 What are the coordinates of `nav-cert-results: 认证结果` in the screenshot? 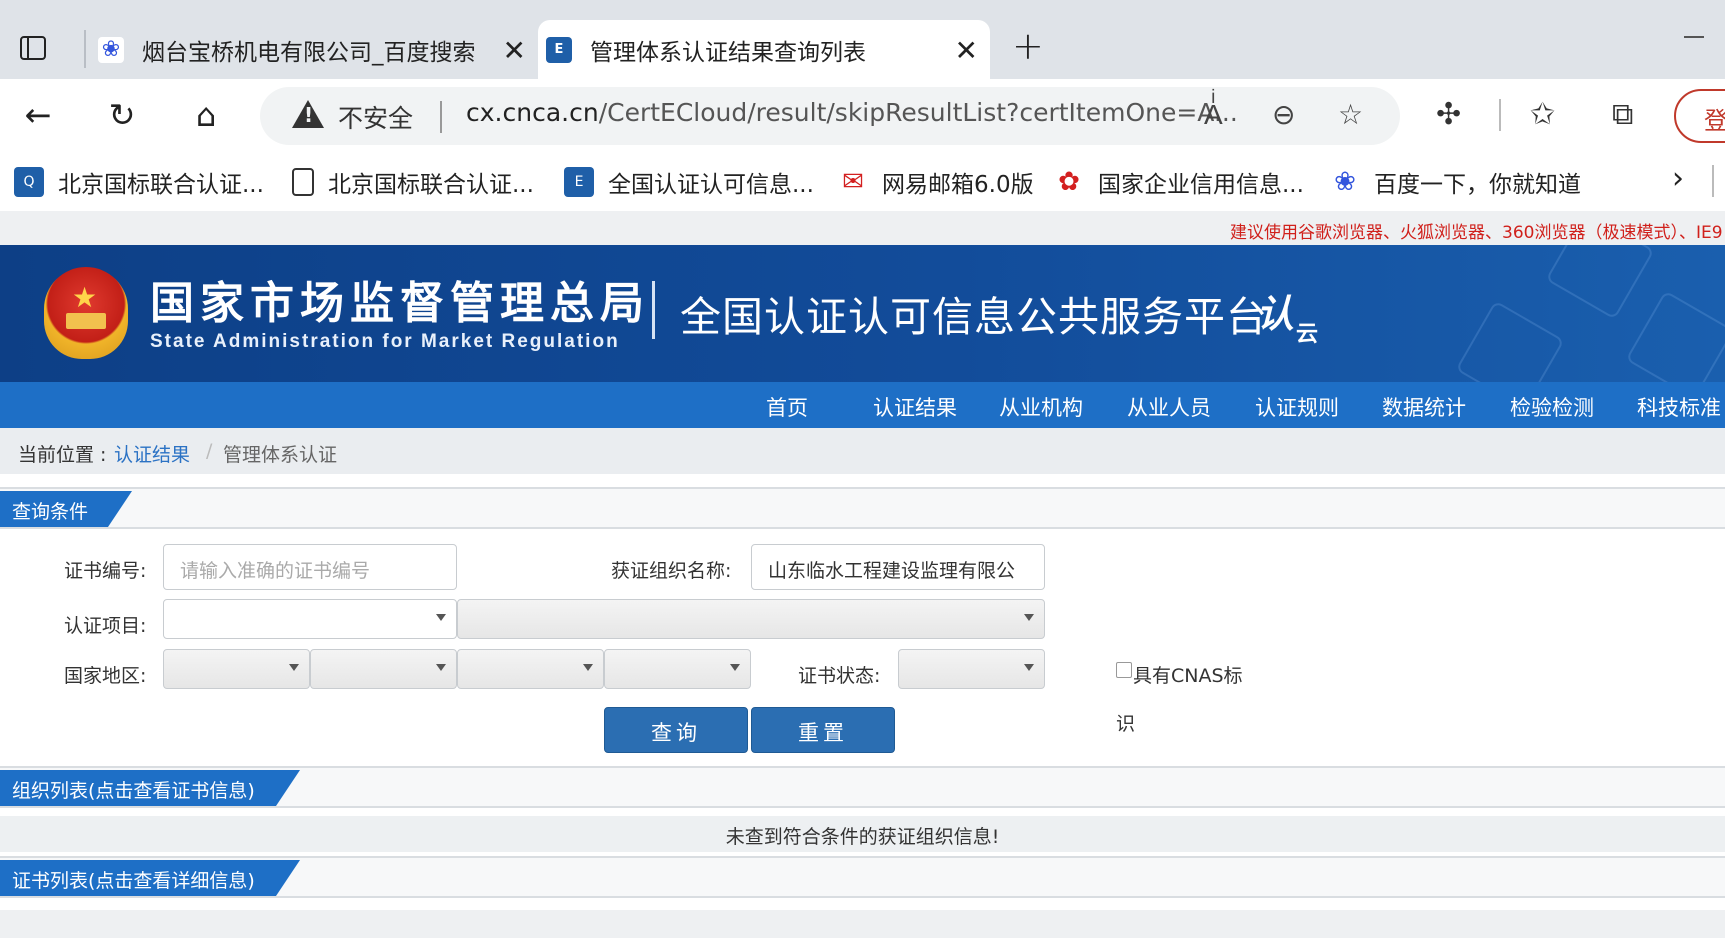 It's located at (915, 407).